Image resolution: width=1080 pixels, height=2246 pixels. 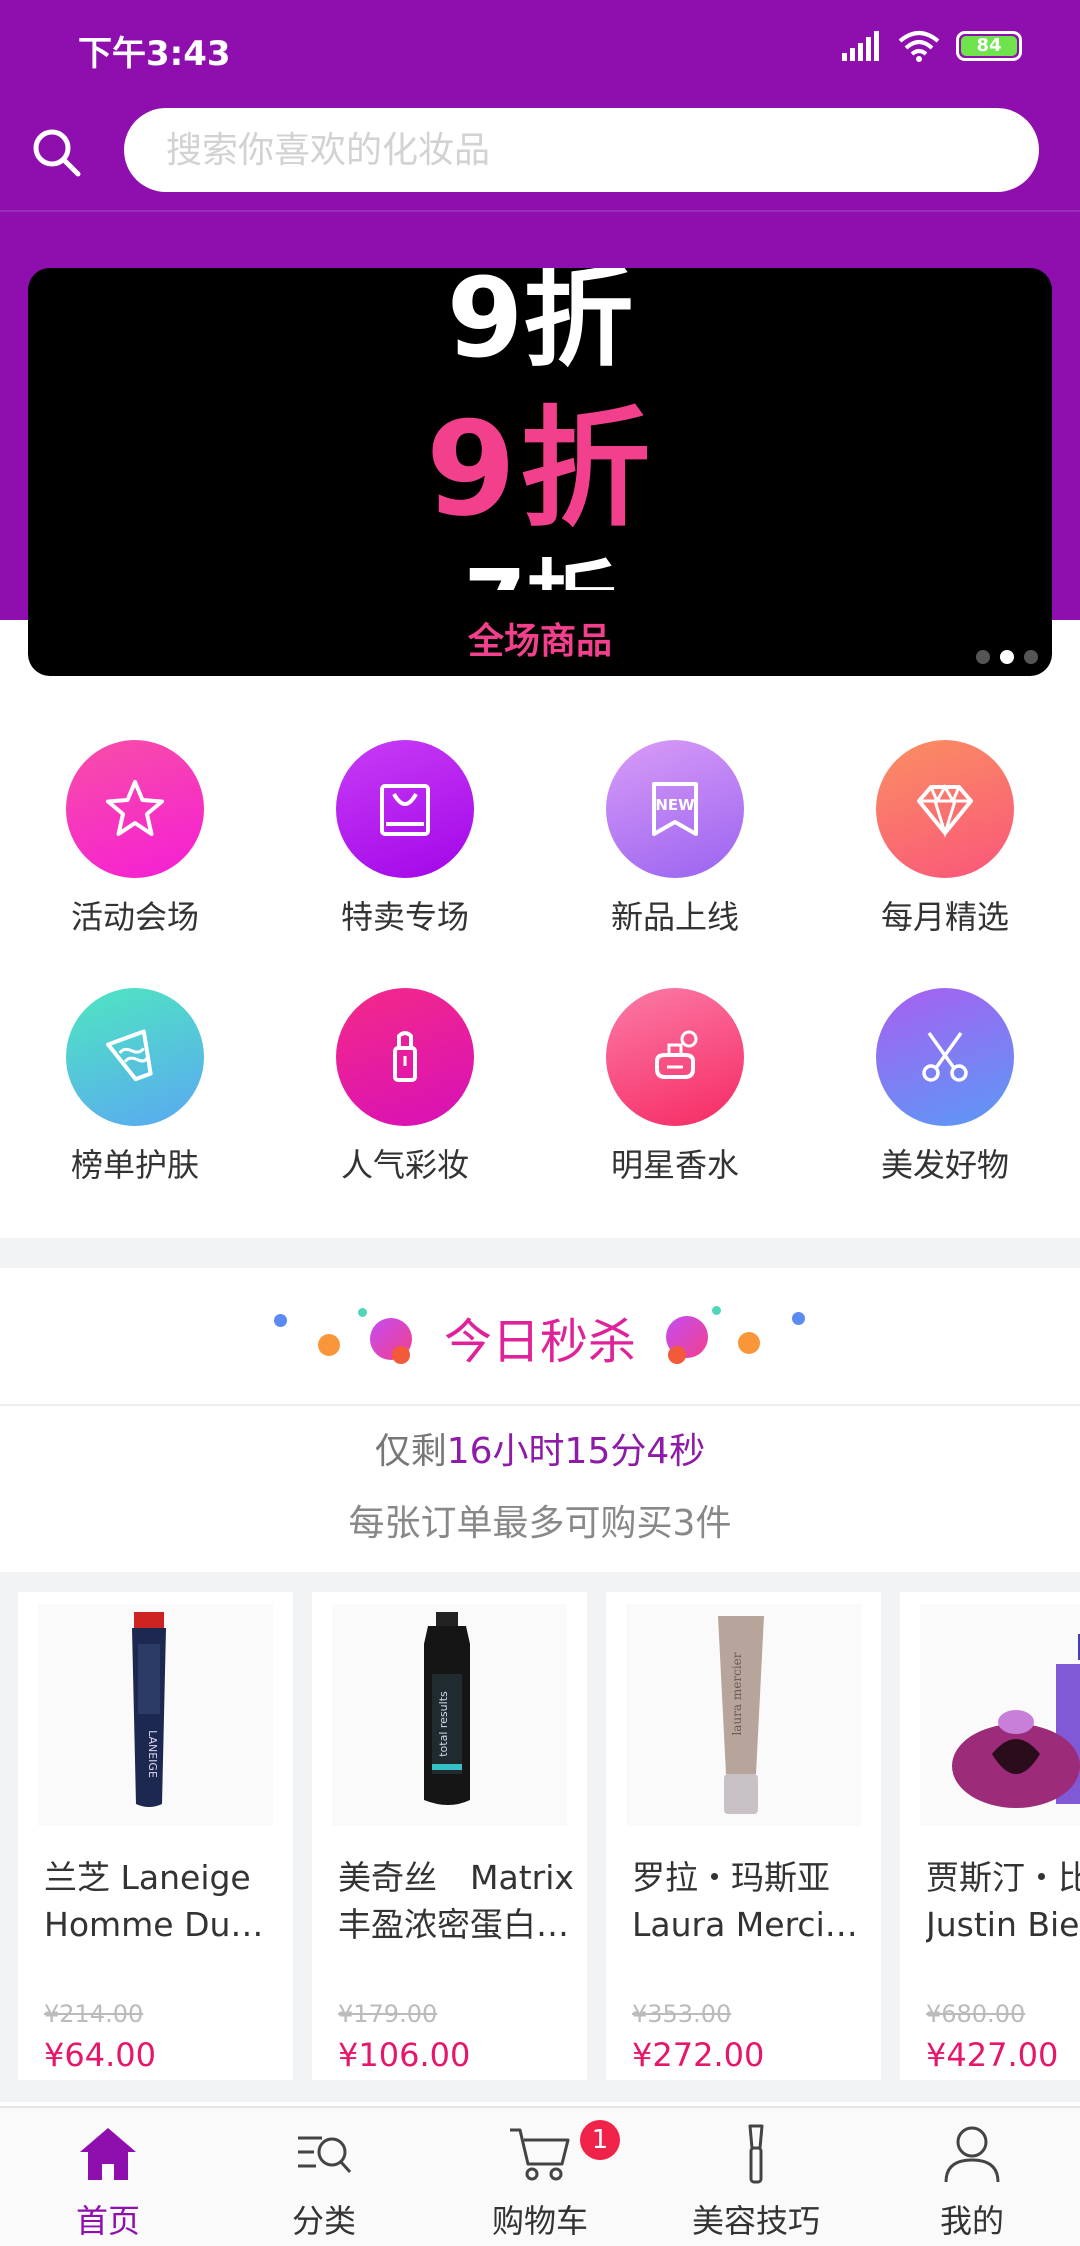 I want to click on search-bar, so click(x=540, y=156).